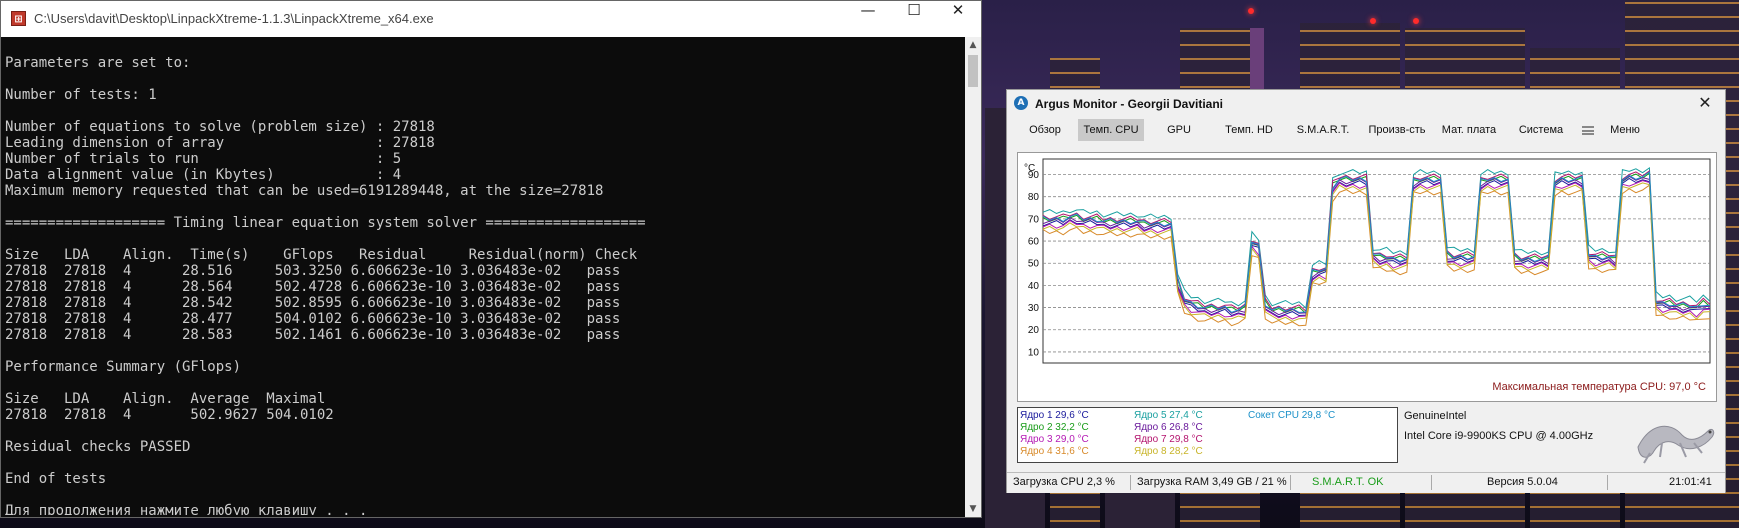  Describe the element at coordinates (973, 71) in the screenshot. I see `scrollbar-thumb` at that location.